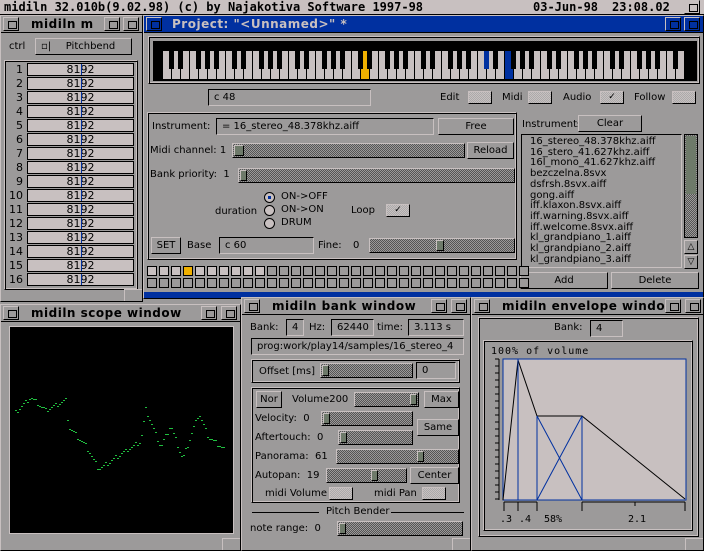 The height and width of the screenshot is (551, 704). What do you see at coordinates (367, 418) in the screenshot?
I see `velocity-slider` at bounding box center [367, 418].